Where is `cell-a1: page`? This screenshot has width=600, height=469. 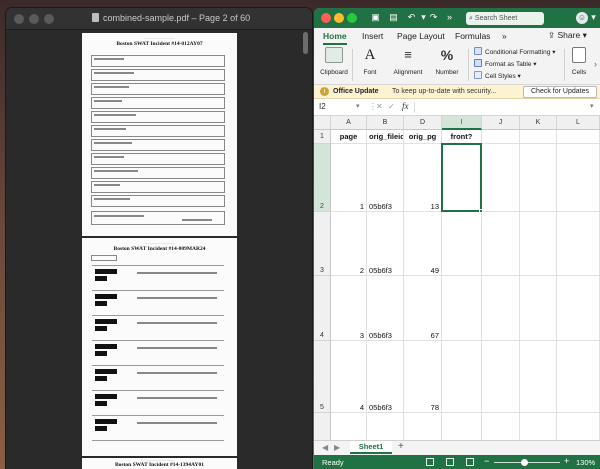 cell-a1: page is located at coordinates (349, 137).